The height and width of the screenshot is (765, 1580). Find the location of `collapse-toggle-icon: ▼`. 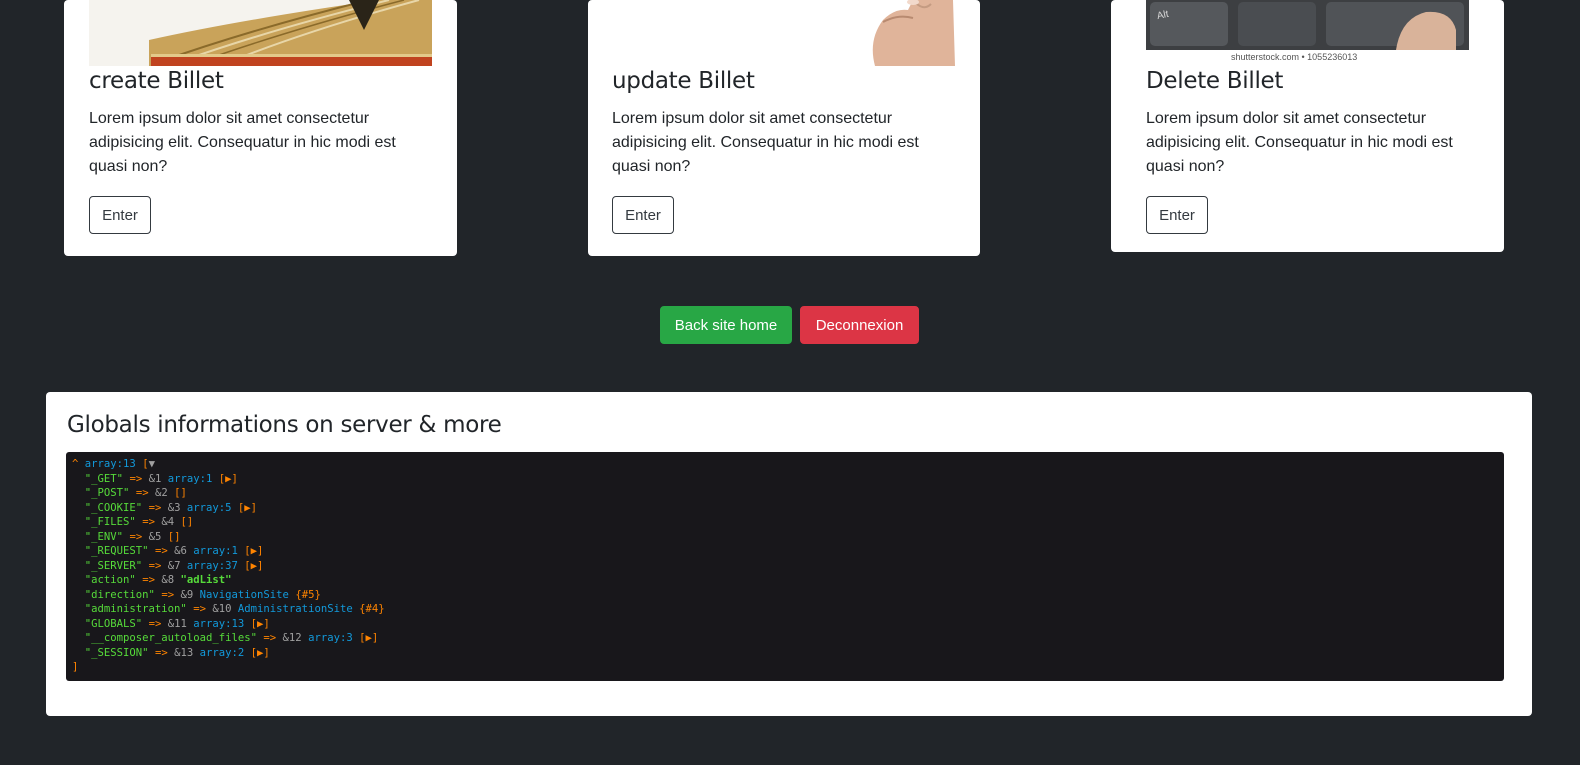

collapse-toggle-icon: ▼ is located at coordinates (152, 464).